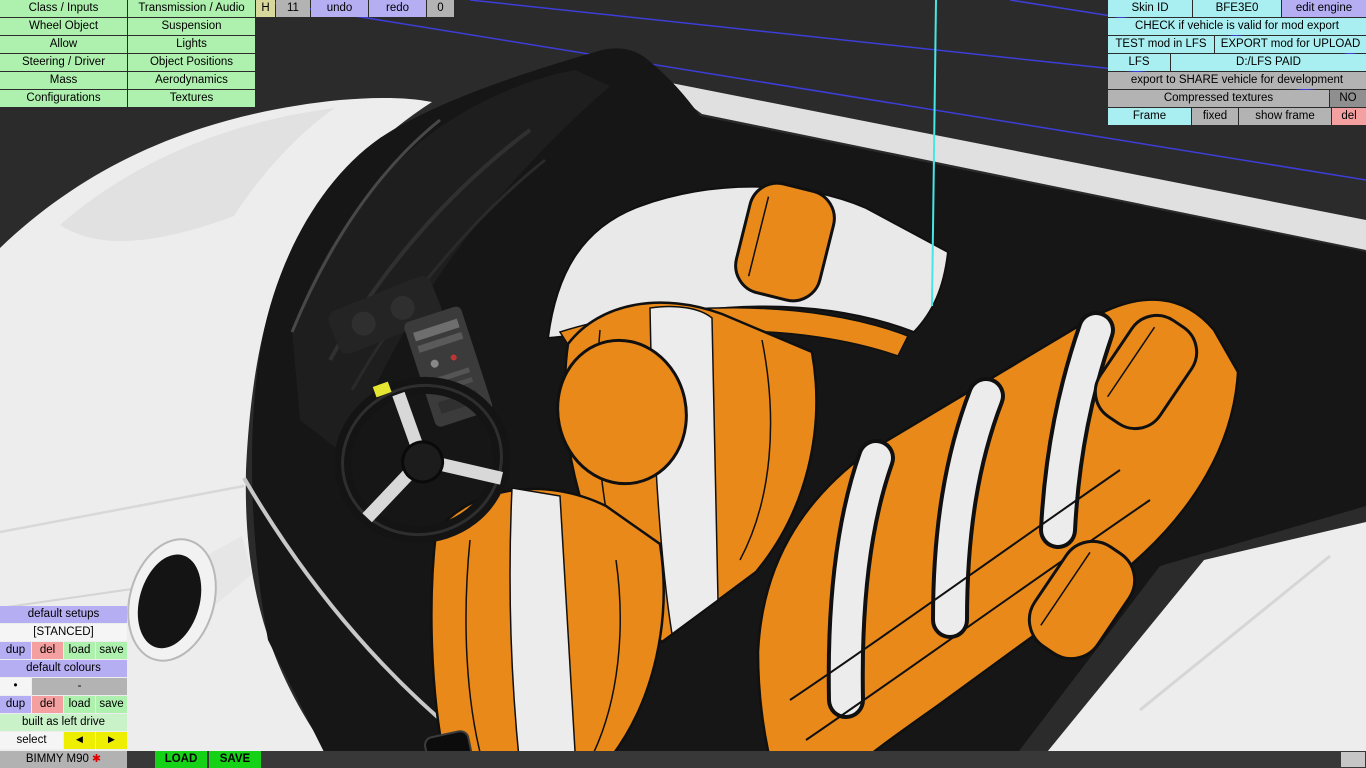 The image size is (1366, 768). What do you see at coordinates (63, 8) in the screenshot?
I see `menu-class-inputs: Class / Inputs` at bounding box center [63, 8].